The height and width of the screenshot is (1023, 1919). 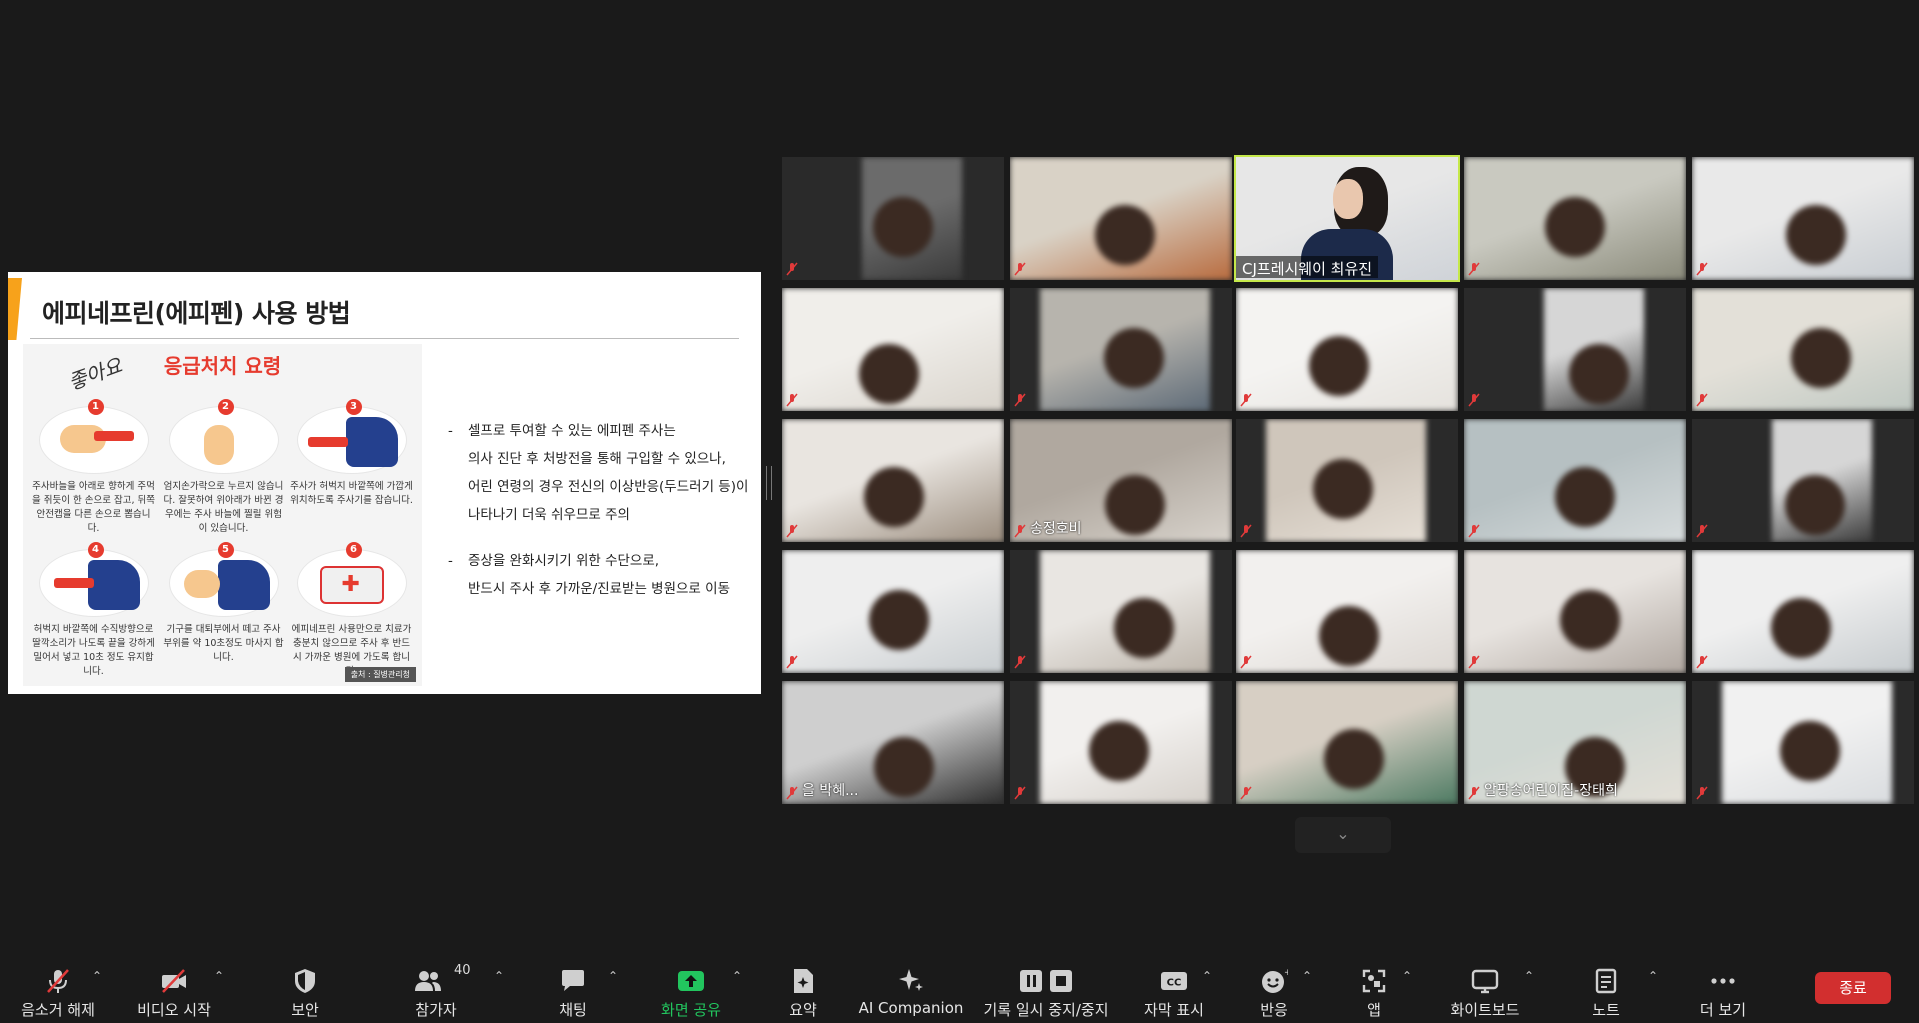 I want to click on gallery-next-page-button: ⌄, so click(x=1343, y=835).